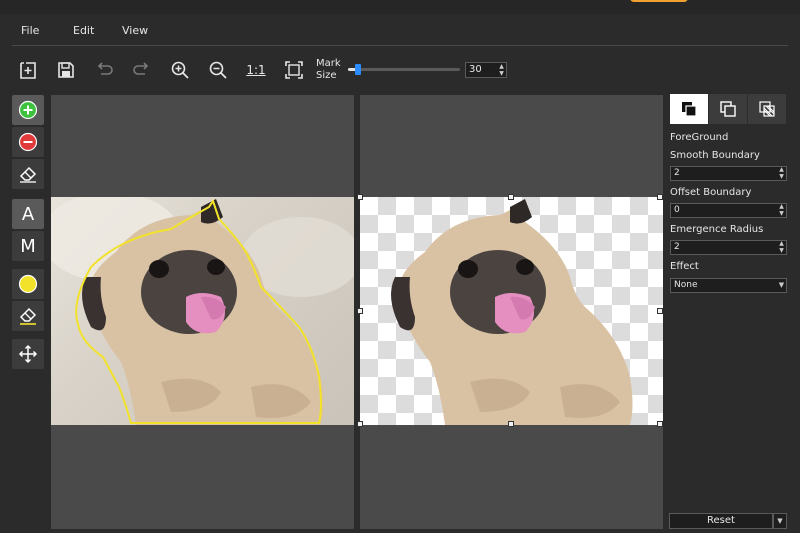  What do you see at coordinates (677, 173) in the screenshot?
I see `smooth-boundary-value: 2` at bounding box center [677, 173].